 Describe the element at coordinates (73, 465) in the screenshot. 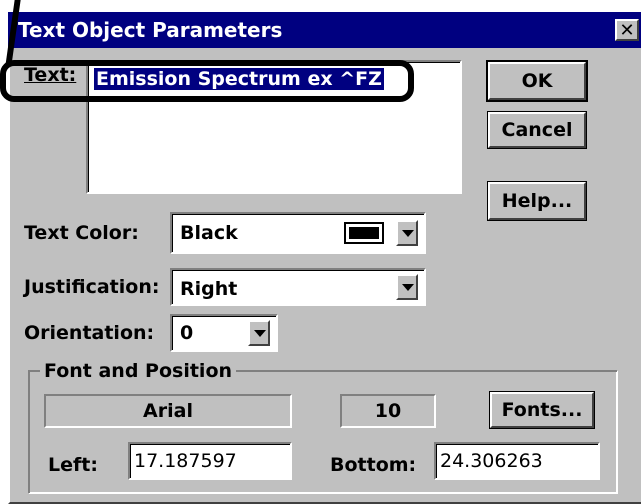

I see `left-label: Left:` at that location.